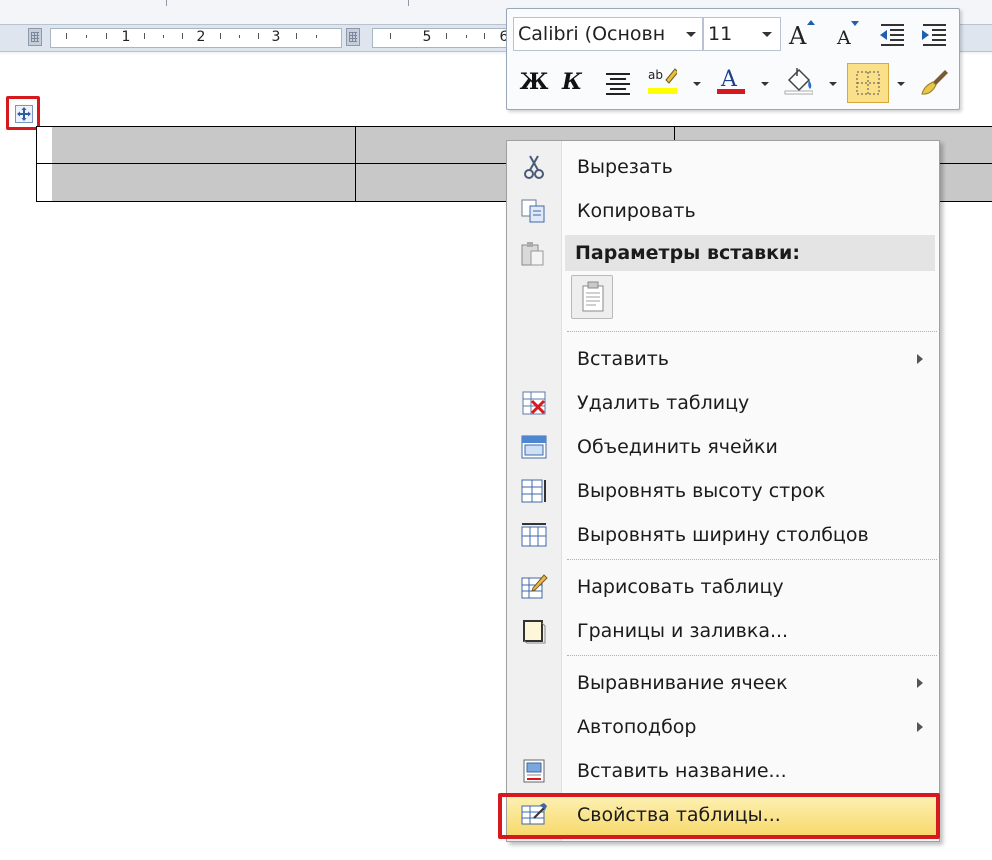 The image size is (992, 860). What do you see at coordinates (592, 34) in the screenshot?
I see `font-name-value: Calibri (Основн` at bounding box center [592, 34].